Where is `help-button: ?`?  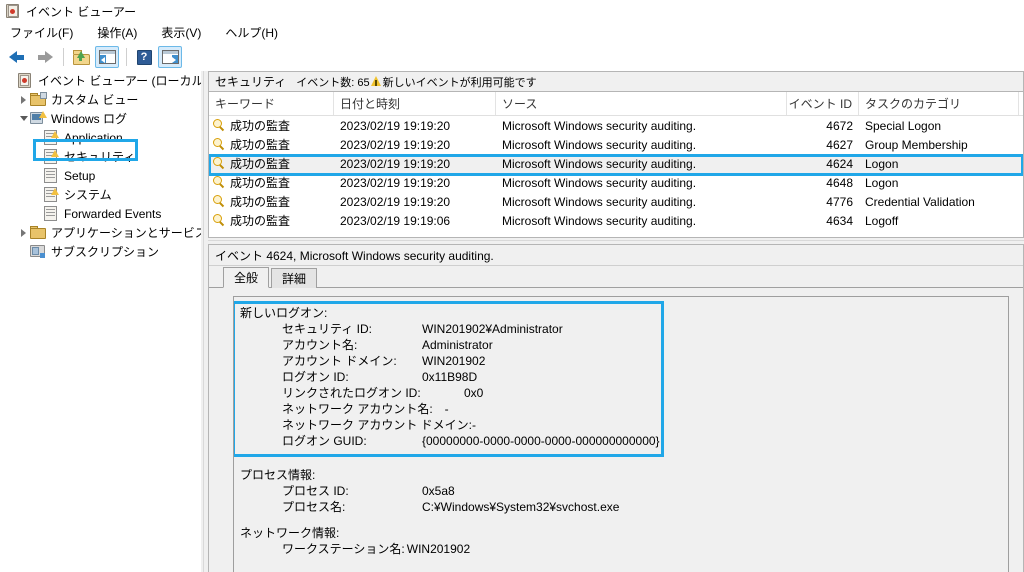
help-button: ? is located at coordinates (144, 57).